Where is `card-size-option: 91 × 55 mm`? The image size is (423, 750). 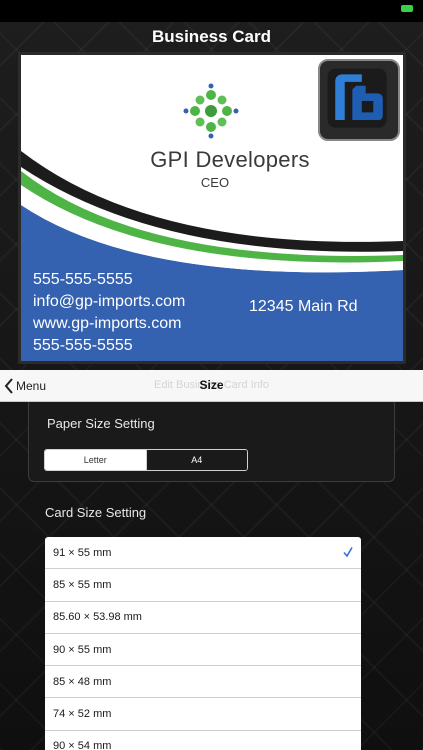 card-size-option: 91 × 55 mm is located at coordinates (203, 553).